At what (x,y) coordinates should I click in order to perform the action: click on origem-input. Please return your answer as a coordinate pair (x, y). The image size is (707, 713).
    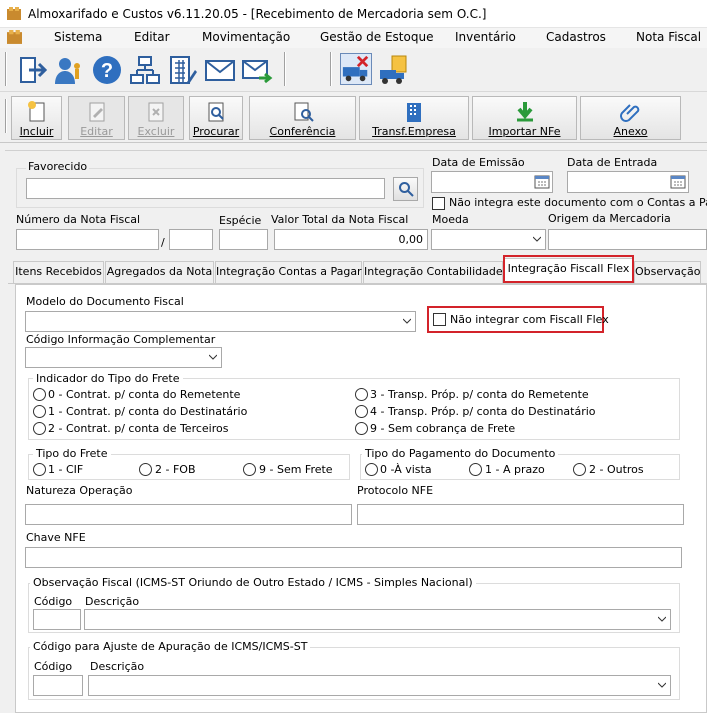
    Looking at the image, I should click on (627, 239).